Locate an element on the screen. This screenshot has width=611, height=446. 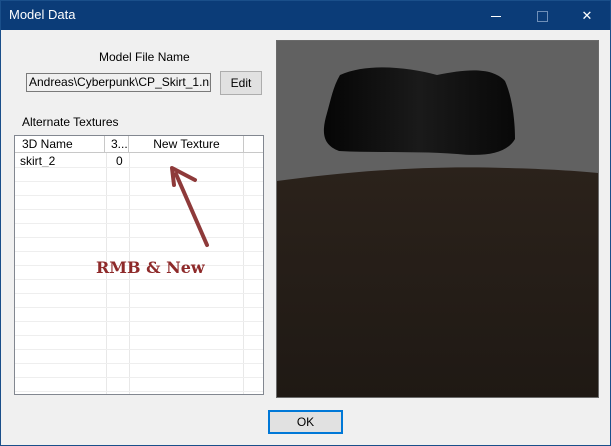
model-file-field: Andreas\Cyberpunk\CP_Skirt_1.nif is located at coordinates (118, 82).